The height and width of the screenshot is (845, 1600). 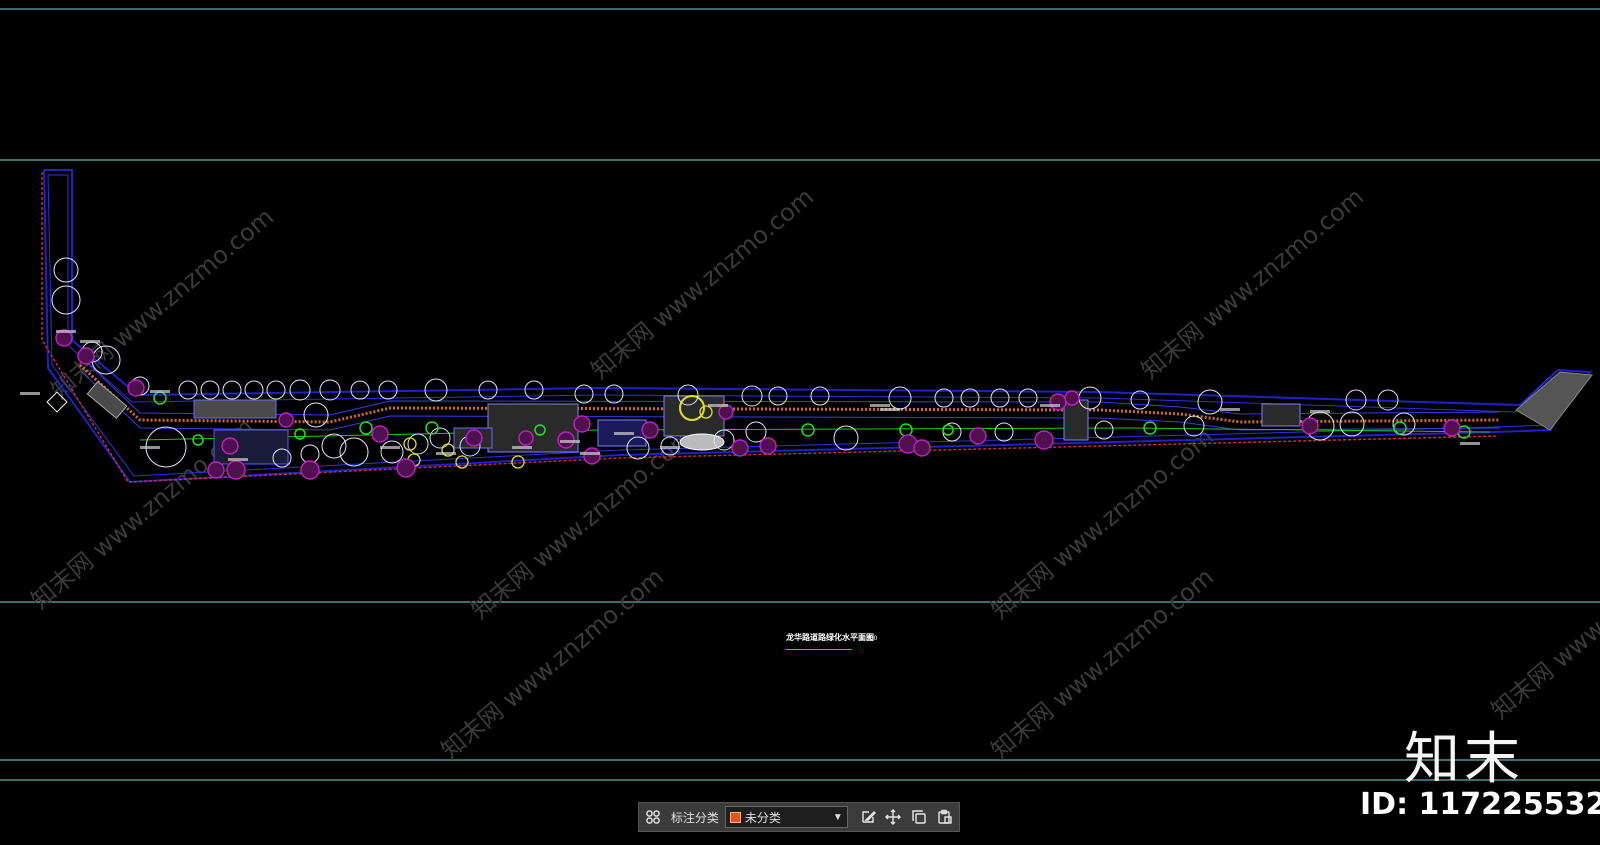 I want to click on category-color-swatch, so click(x=735, y=817).